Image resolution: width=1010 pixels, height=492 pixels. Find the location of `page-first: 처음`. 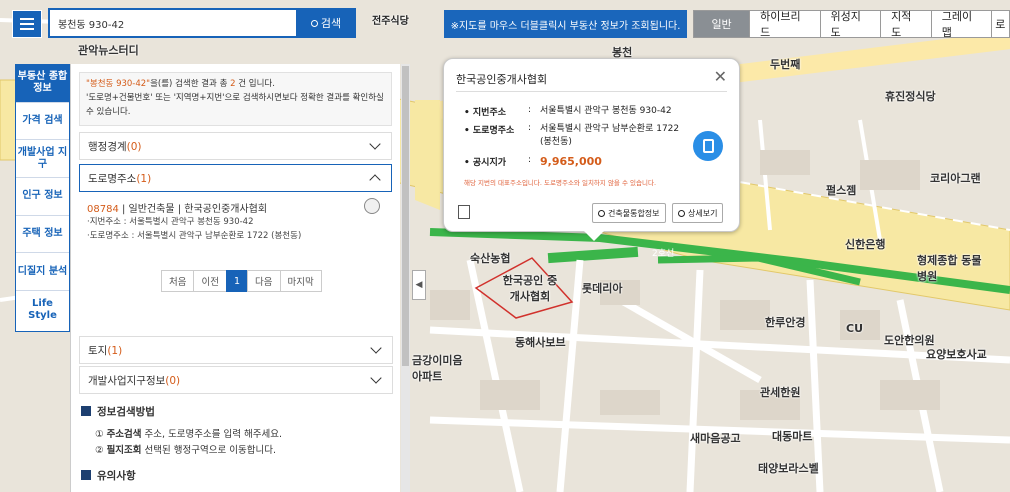

page-first: 처음 is located at coordinates (178, 281).